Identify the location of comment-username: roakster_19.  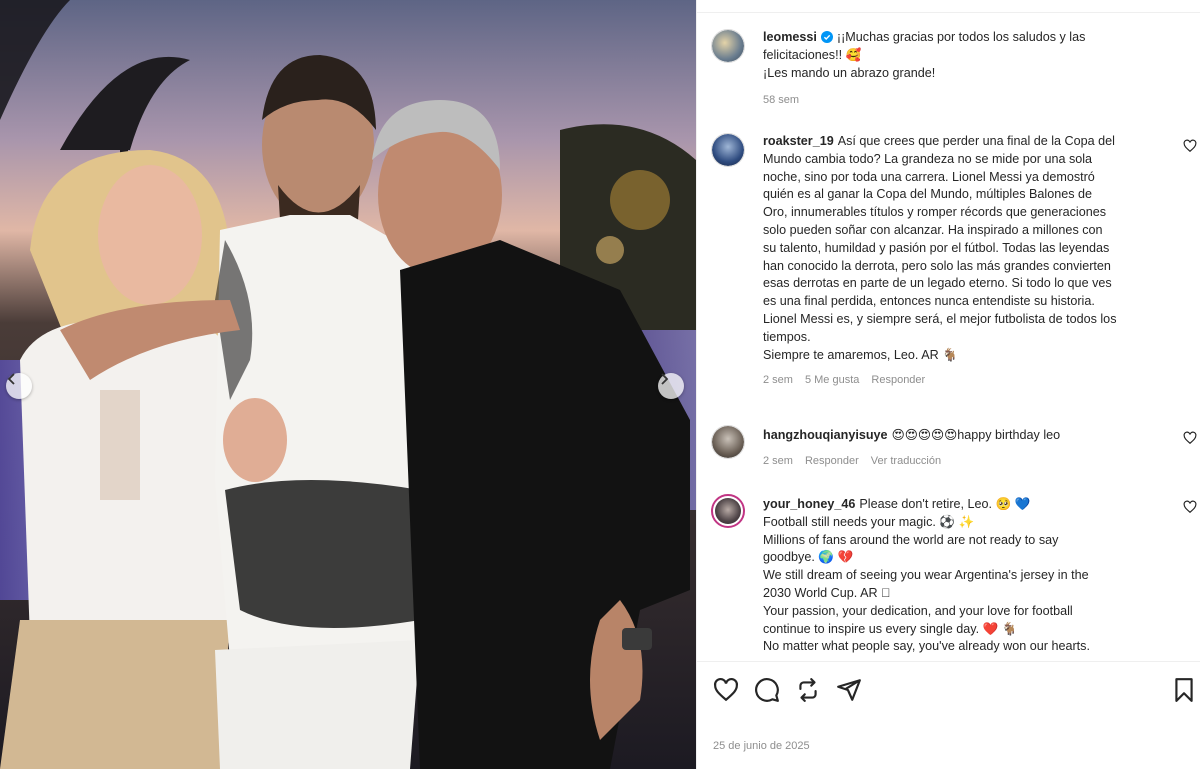
(798, 141).